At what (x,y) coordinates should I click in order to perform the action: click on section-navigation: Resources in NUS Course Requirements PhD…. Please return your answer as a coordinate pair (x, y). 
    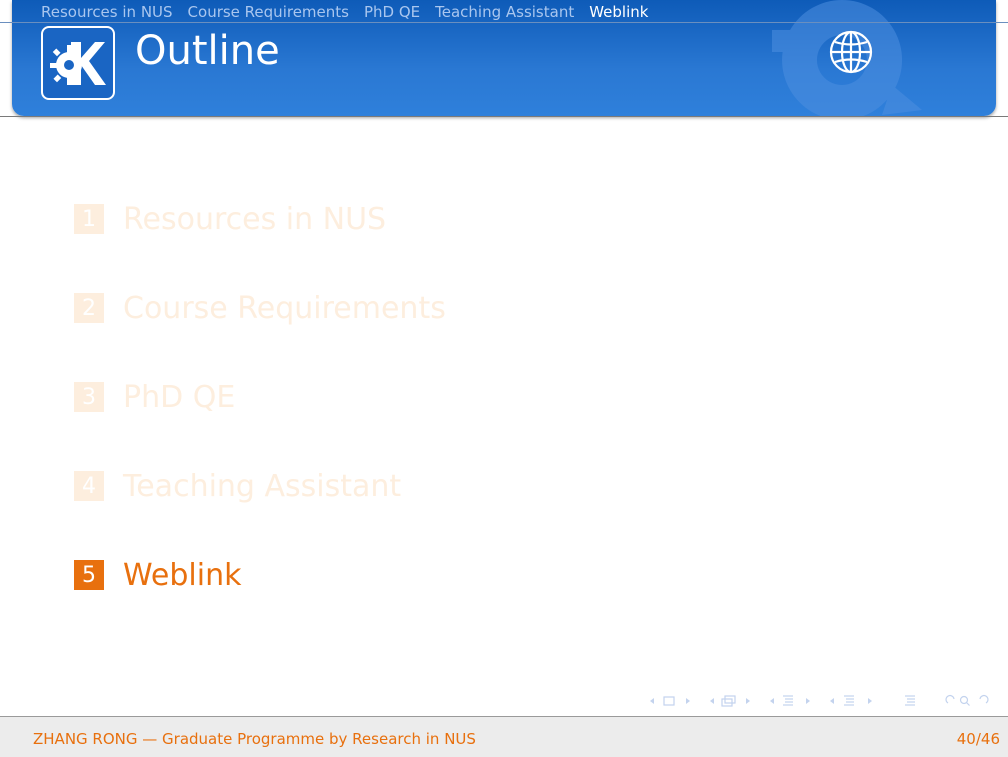
    Looking at the image, I should click on (344, 12).